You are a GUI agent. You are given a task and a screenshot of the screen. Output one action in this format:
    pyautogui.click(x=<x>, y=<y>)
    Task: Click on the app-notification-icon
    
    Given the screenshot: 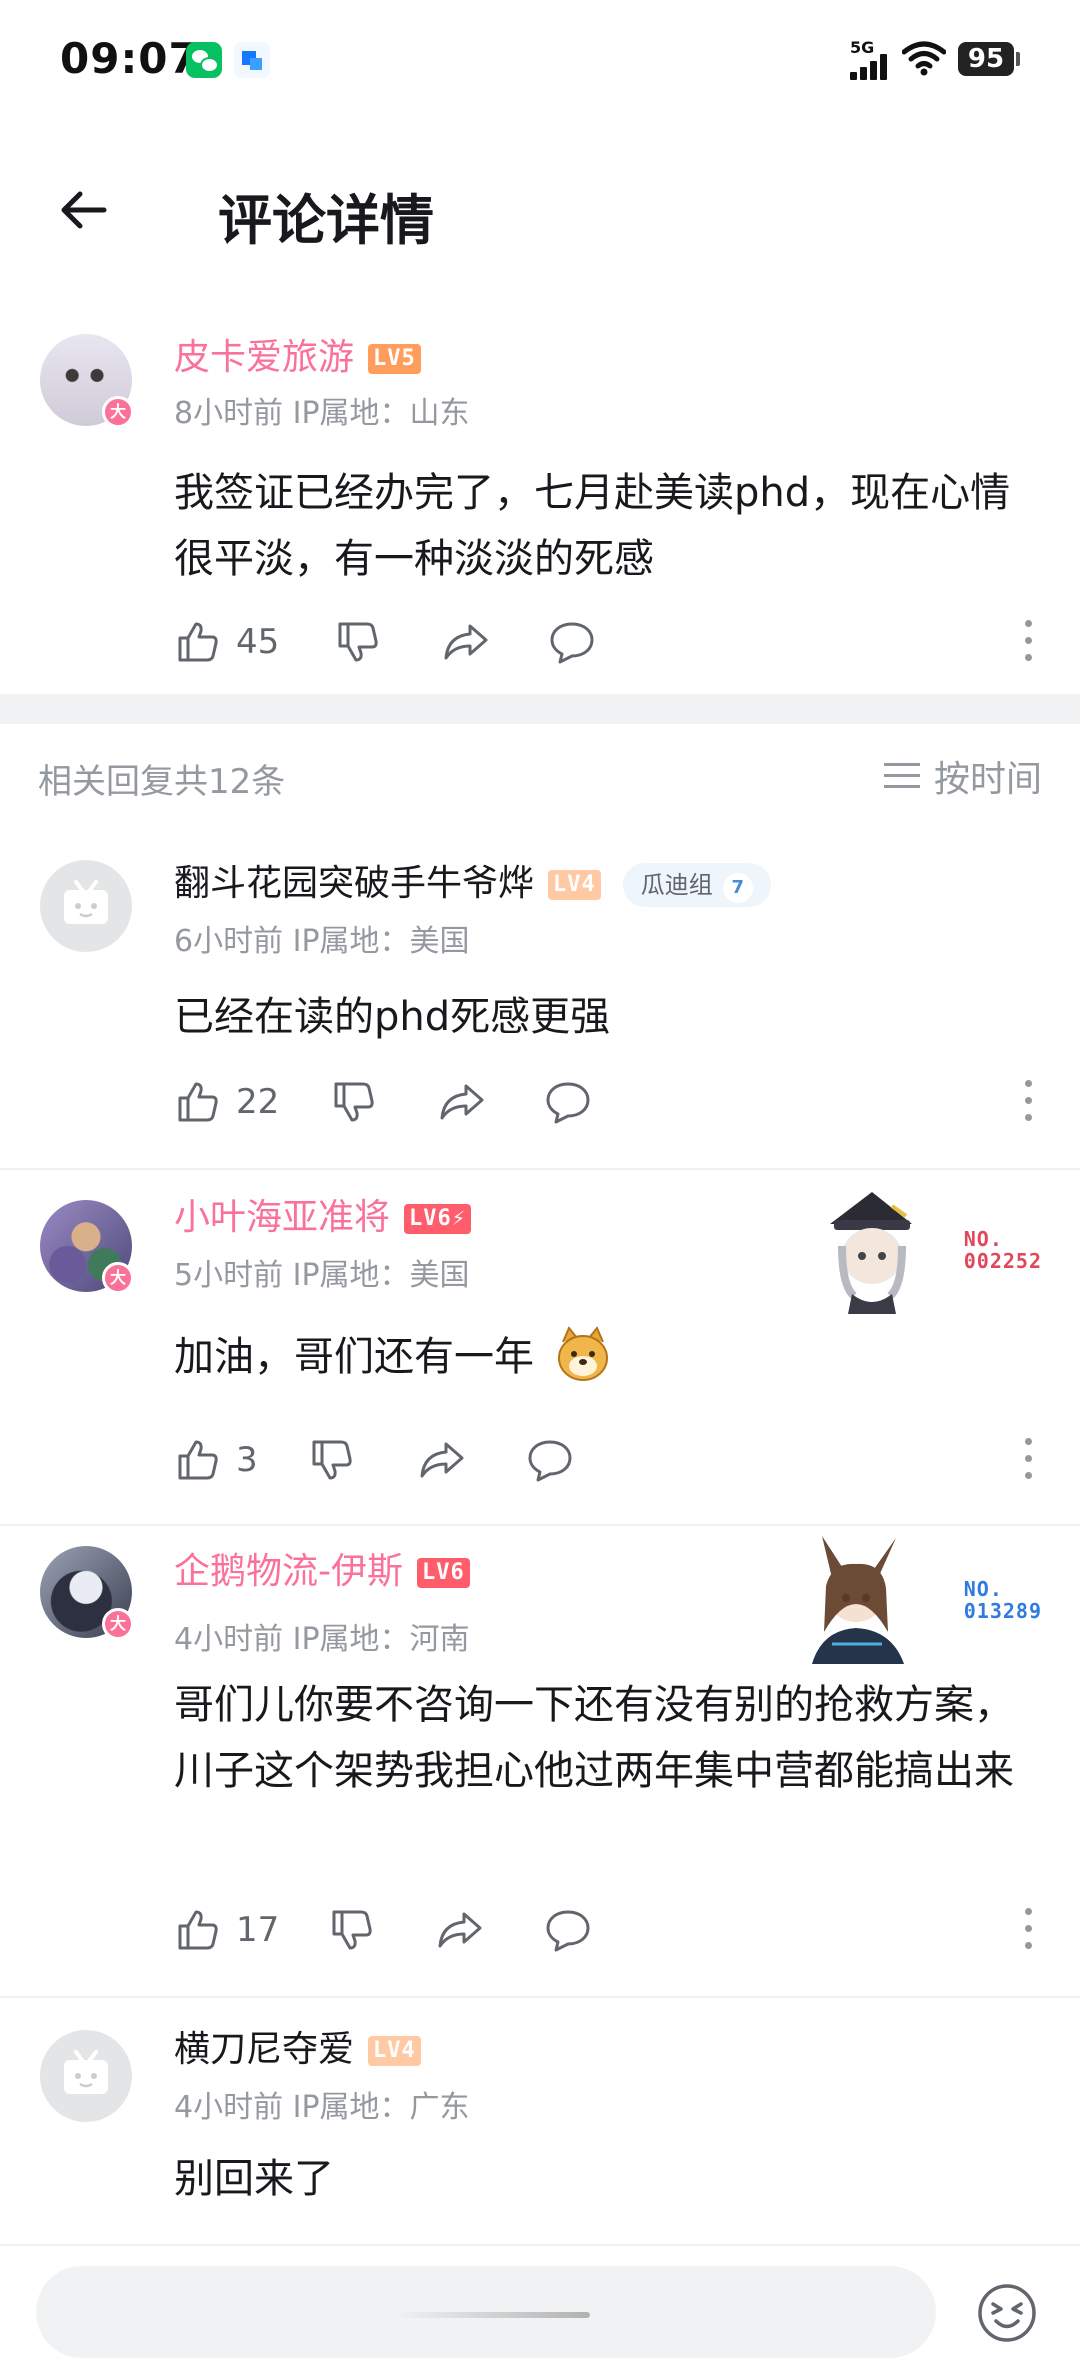 What is the action you would take?
    pyautogui.click(x=252, y=60)
    